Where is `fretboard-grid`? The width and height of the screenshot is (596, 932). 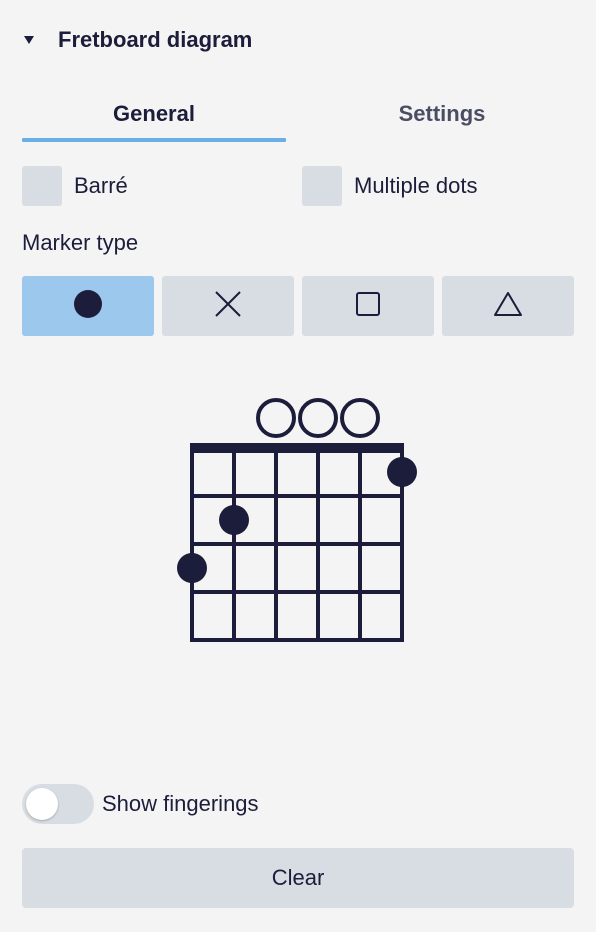
fretboard-grid is located at coordinates (297, 542).